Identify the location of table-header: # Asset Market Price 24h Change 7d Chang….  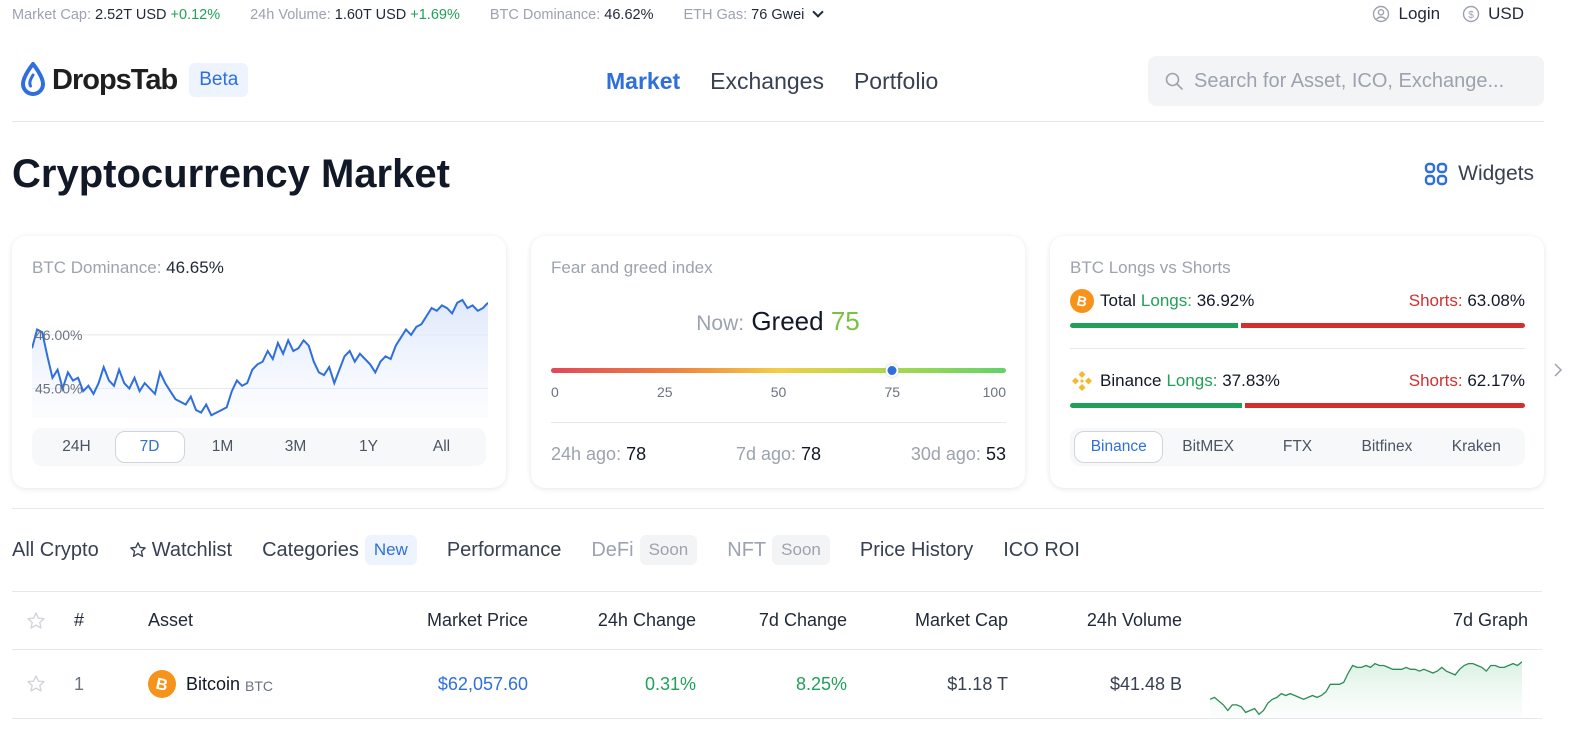
(777, 620).